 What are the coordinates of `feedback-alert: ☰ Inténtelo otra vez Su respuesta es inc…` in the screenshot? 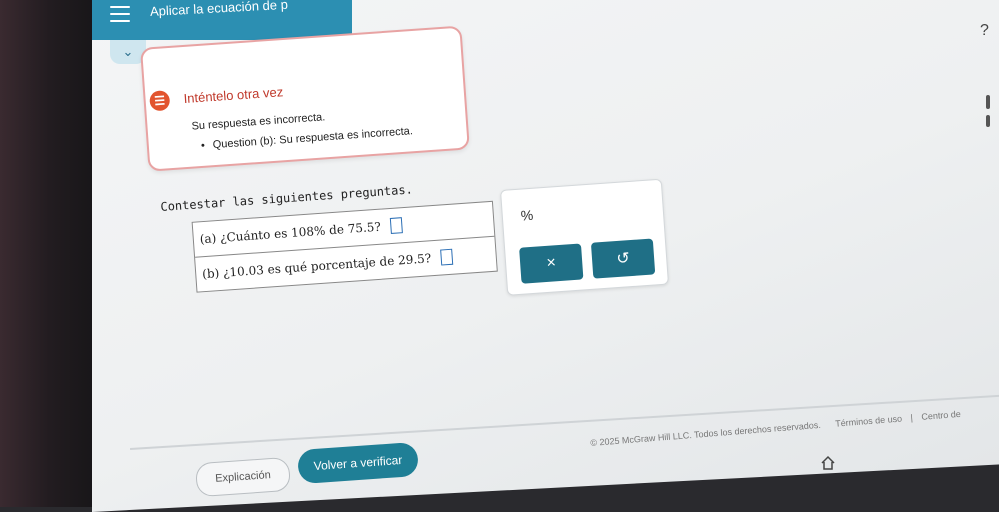 It's located at (305, 98).